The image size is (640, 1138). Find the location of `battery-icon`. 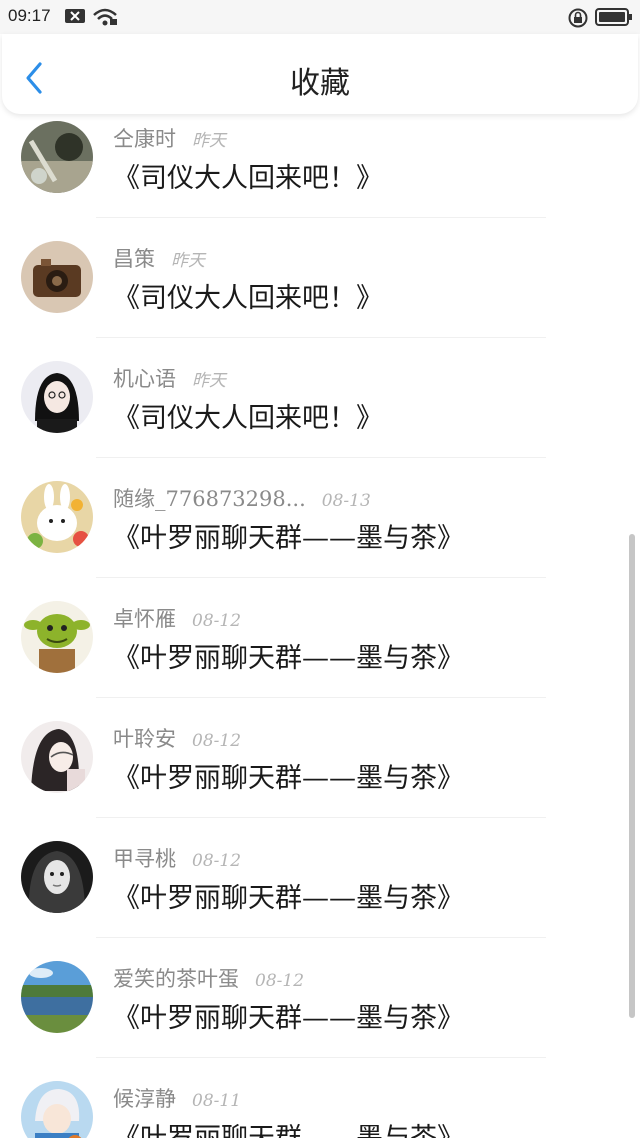

battery-icon is located at coordinates (613, 17).